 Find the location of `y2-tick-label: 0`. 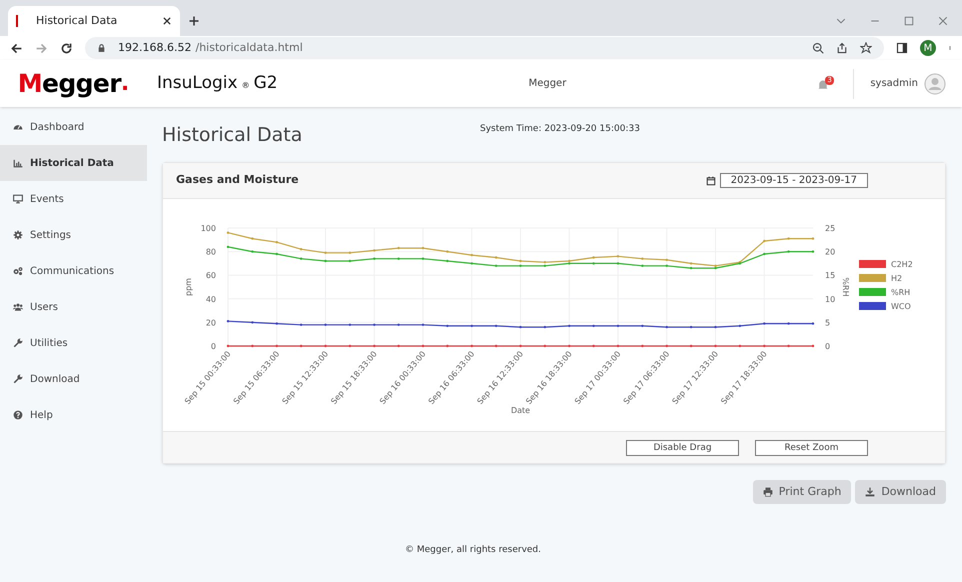

y2-tick-label: 0 is located at coordinates (827, 346).